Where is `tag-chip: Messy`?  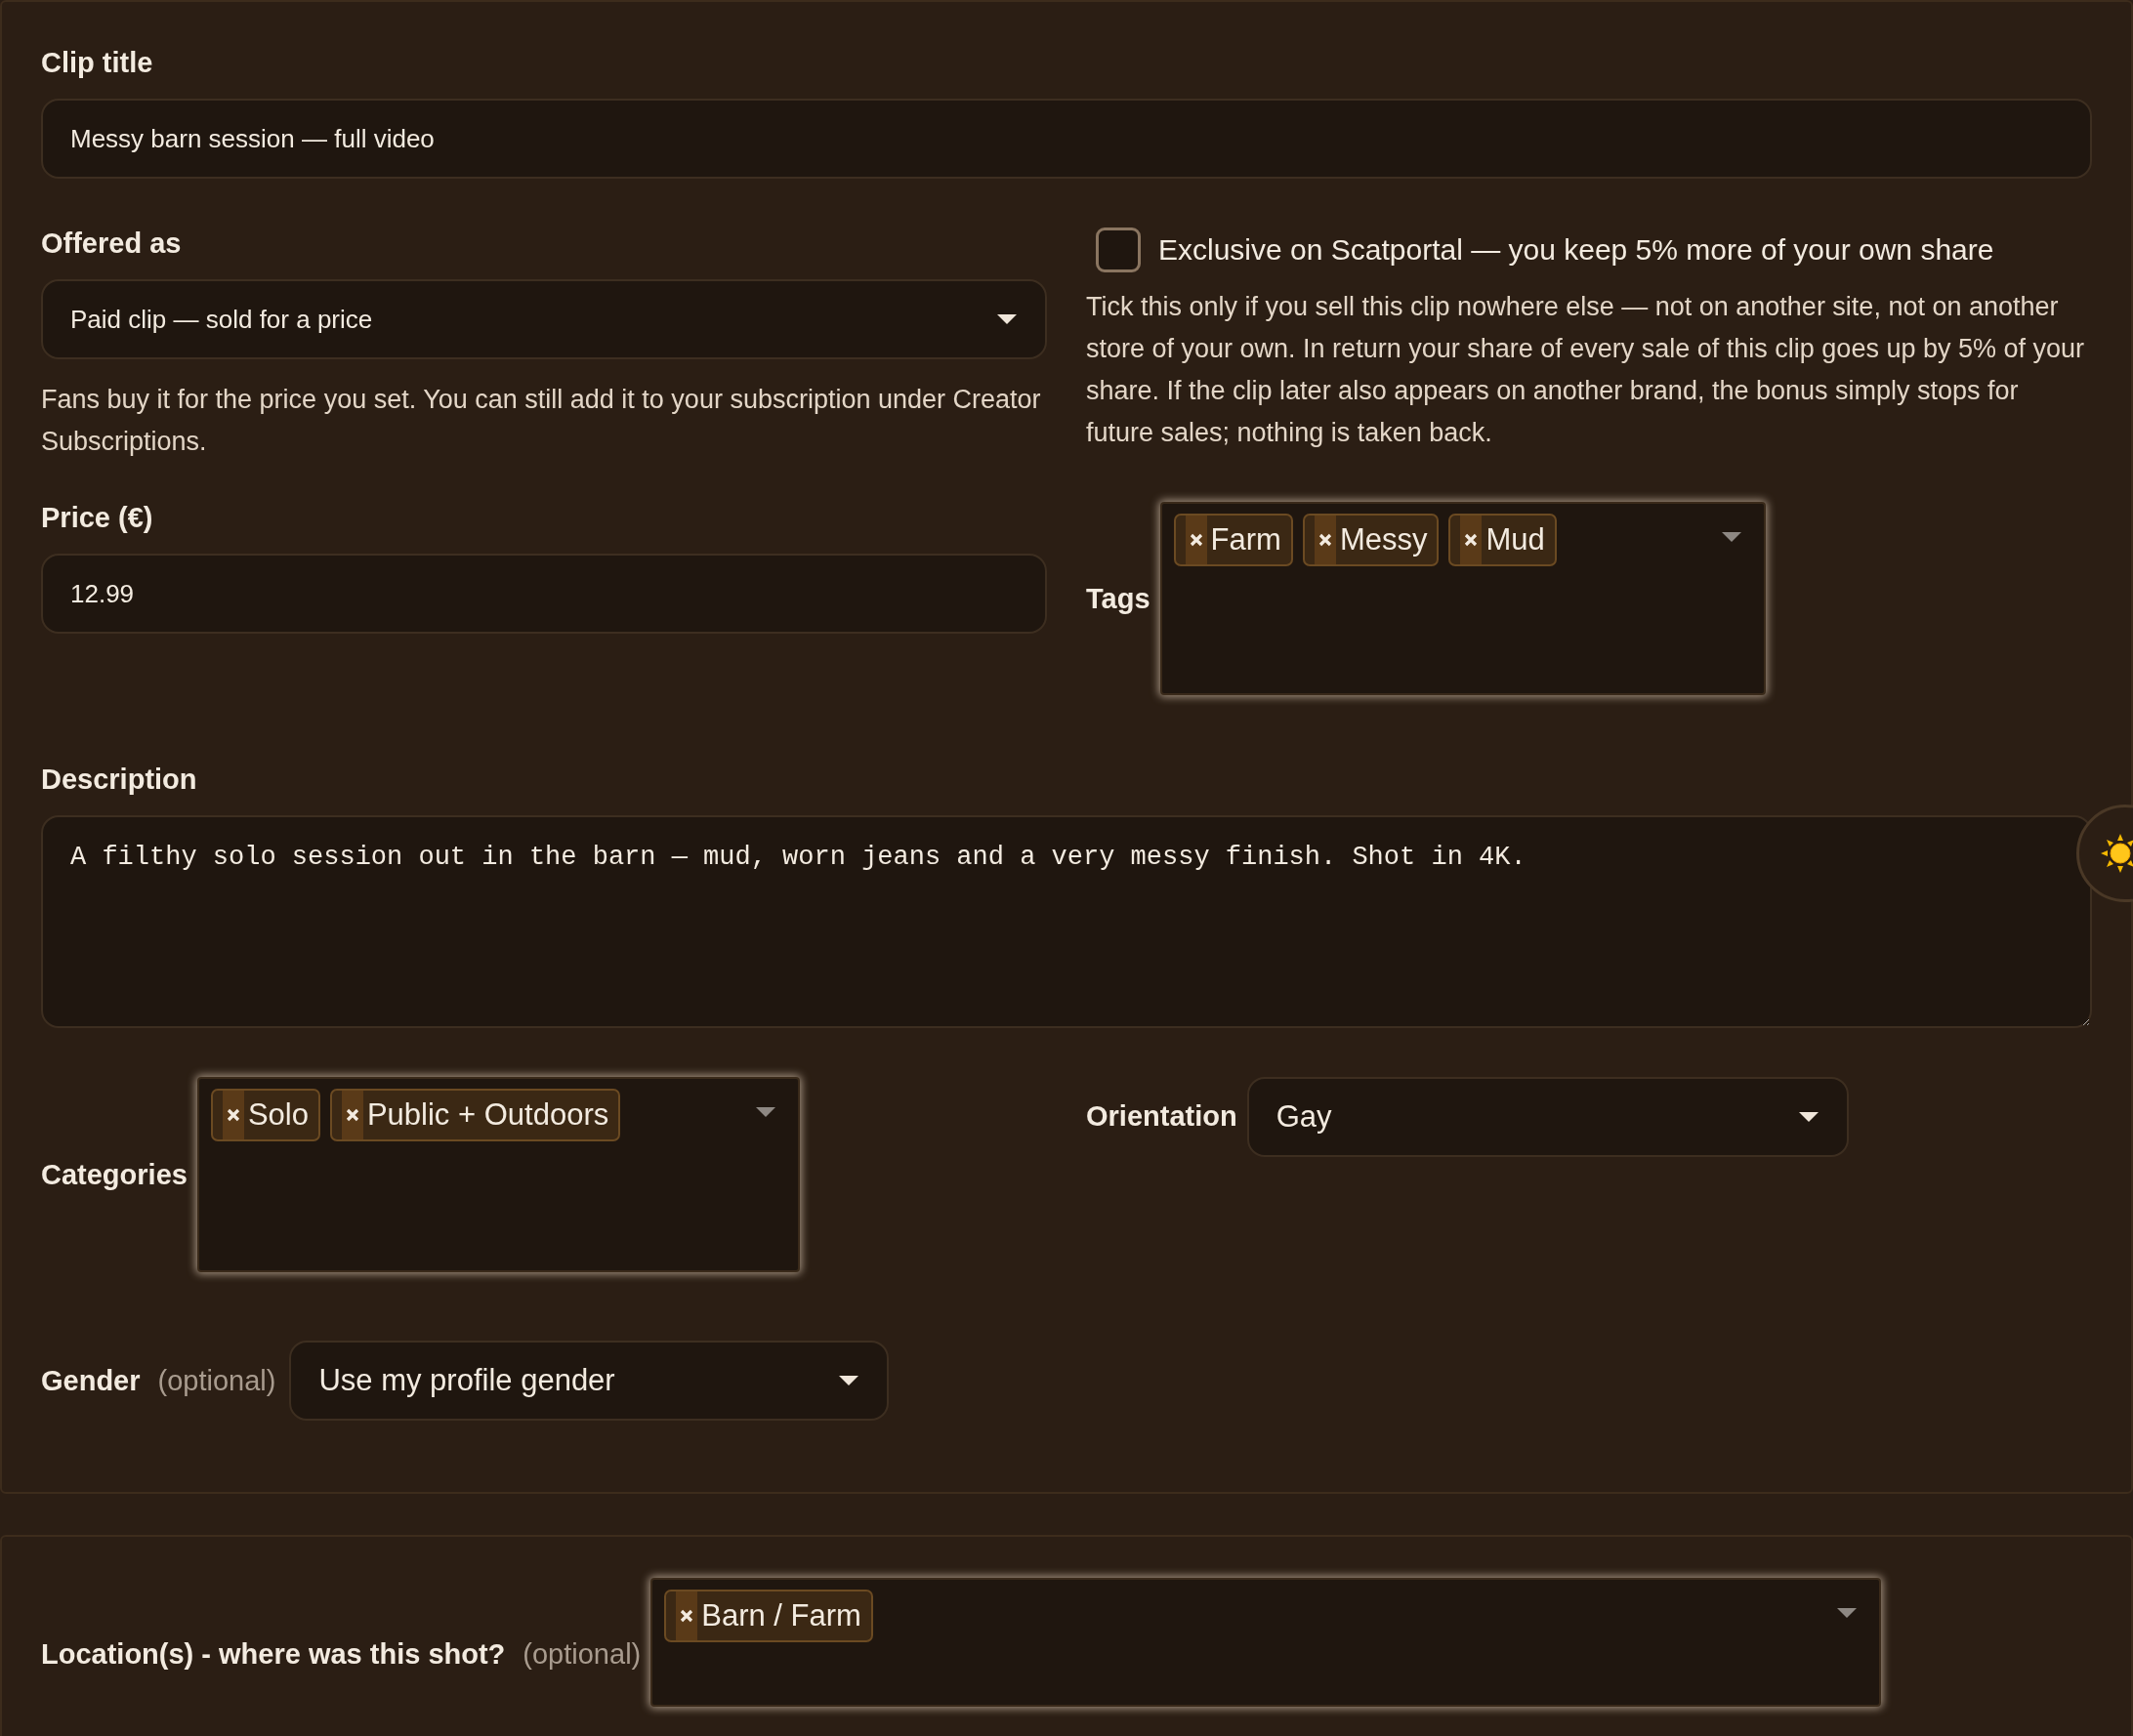
tag-chip: Messy is located at coordinates (1371, 540).